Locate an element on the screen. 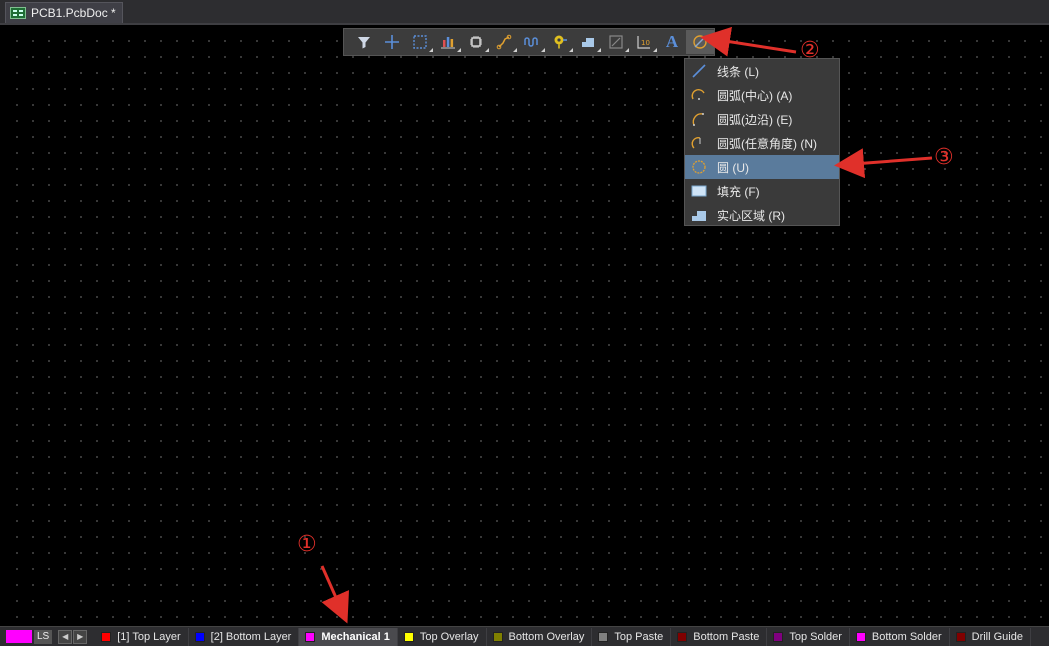  menu-item-solid-region: 实心区域 (R) is located at coordinates (762, 215).